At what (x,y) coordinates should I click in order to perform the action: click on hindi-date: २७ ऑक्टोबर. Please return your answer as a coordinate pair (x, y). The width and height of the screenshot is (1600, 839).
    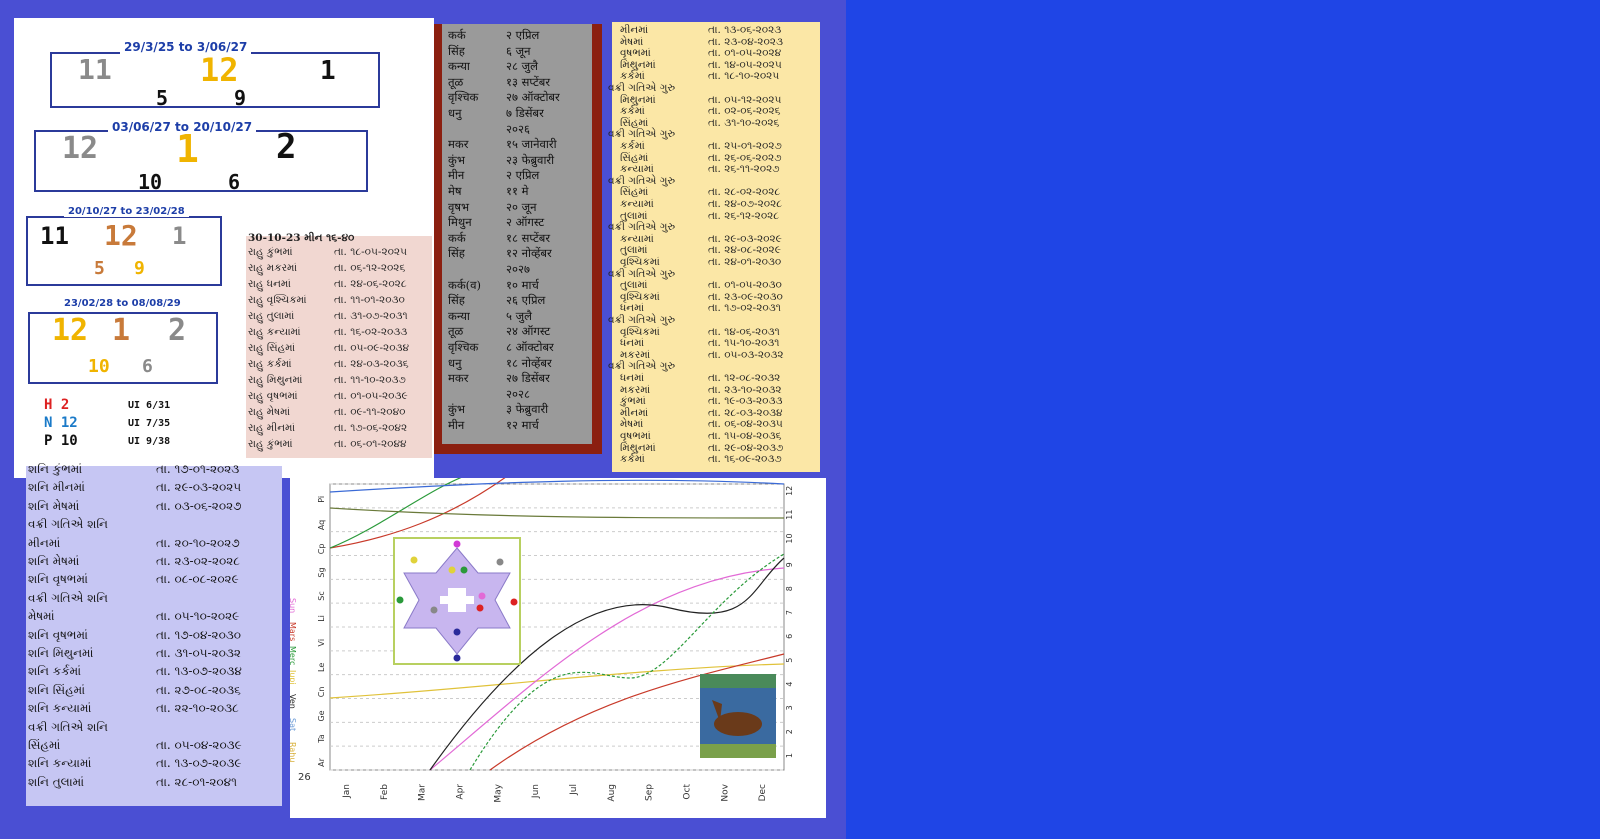
    Looking at the image, I should click on (533, 97).